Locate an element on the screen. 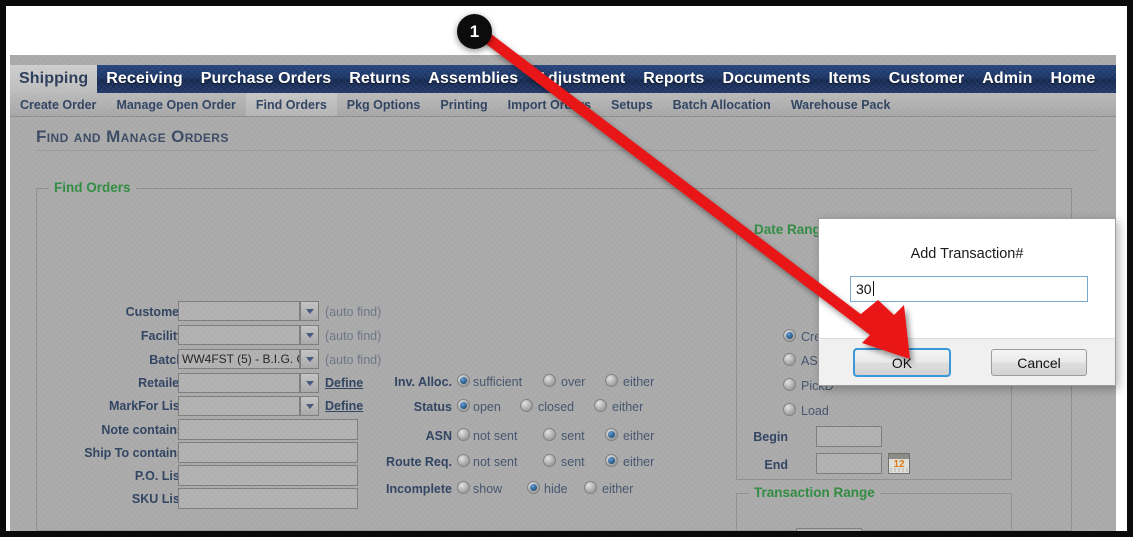 Image resolution: width=1133 pixels, height=537 pixels. dialog-footer: OK Cancel is located at coordinates (967, 361).